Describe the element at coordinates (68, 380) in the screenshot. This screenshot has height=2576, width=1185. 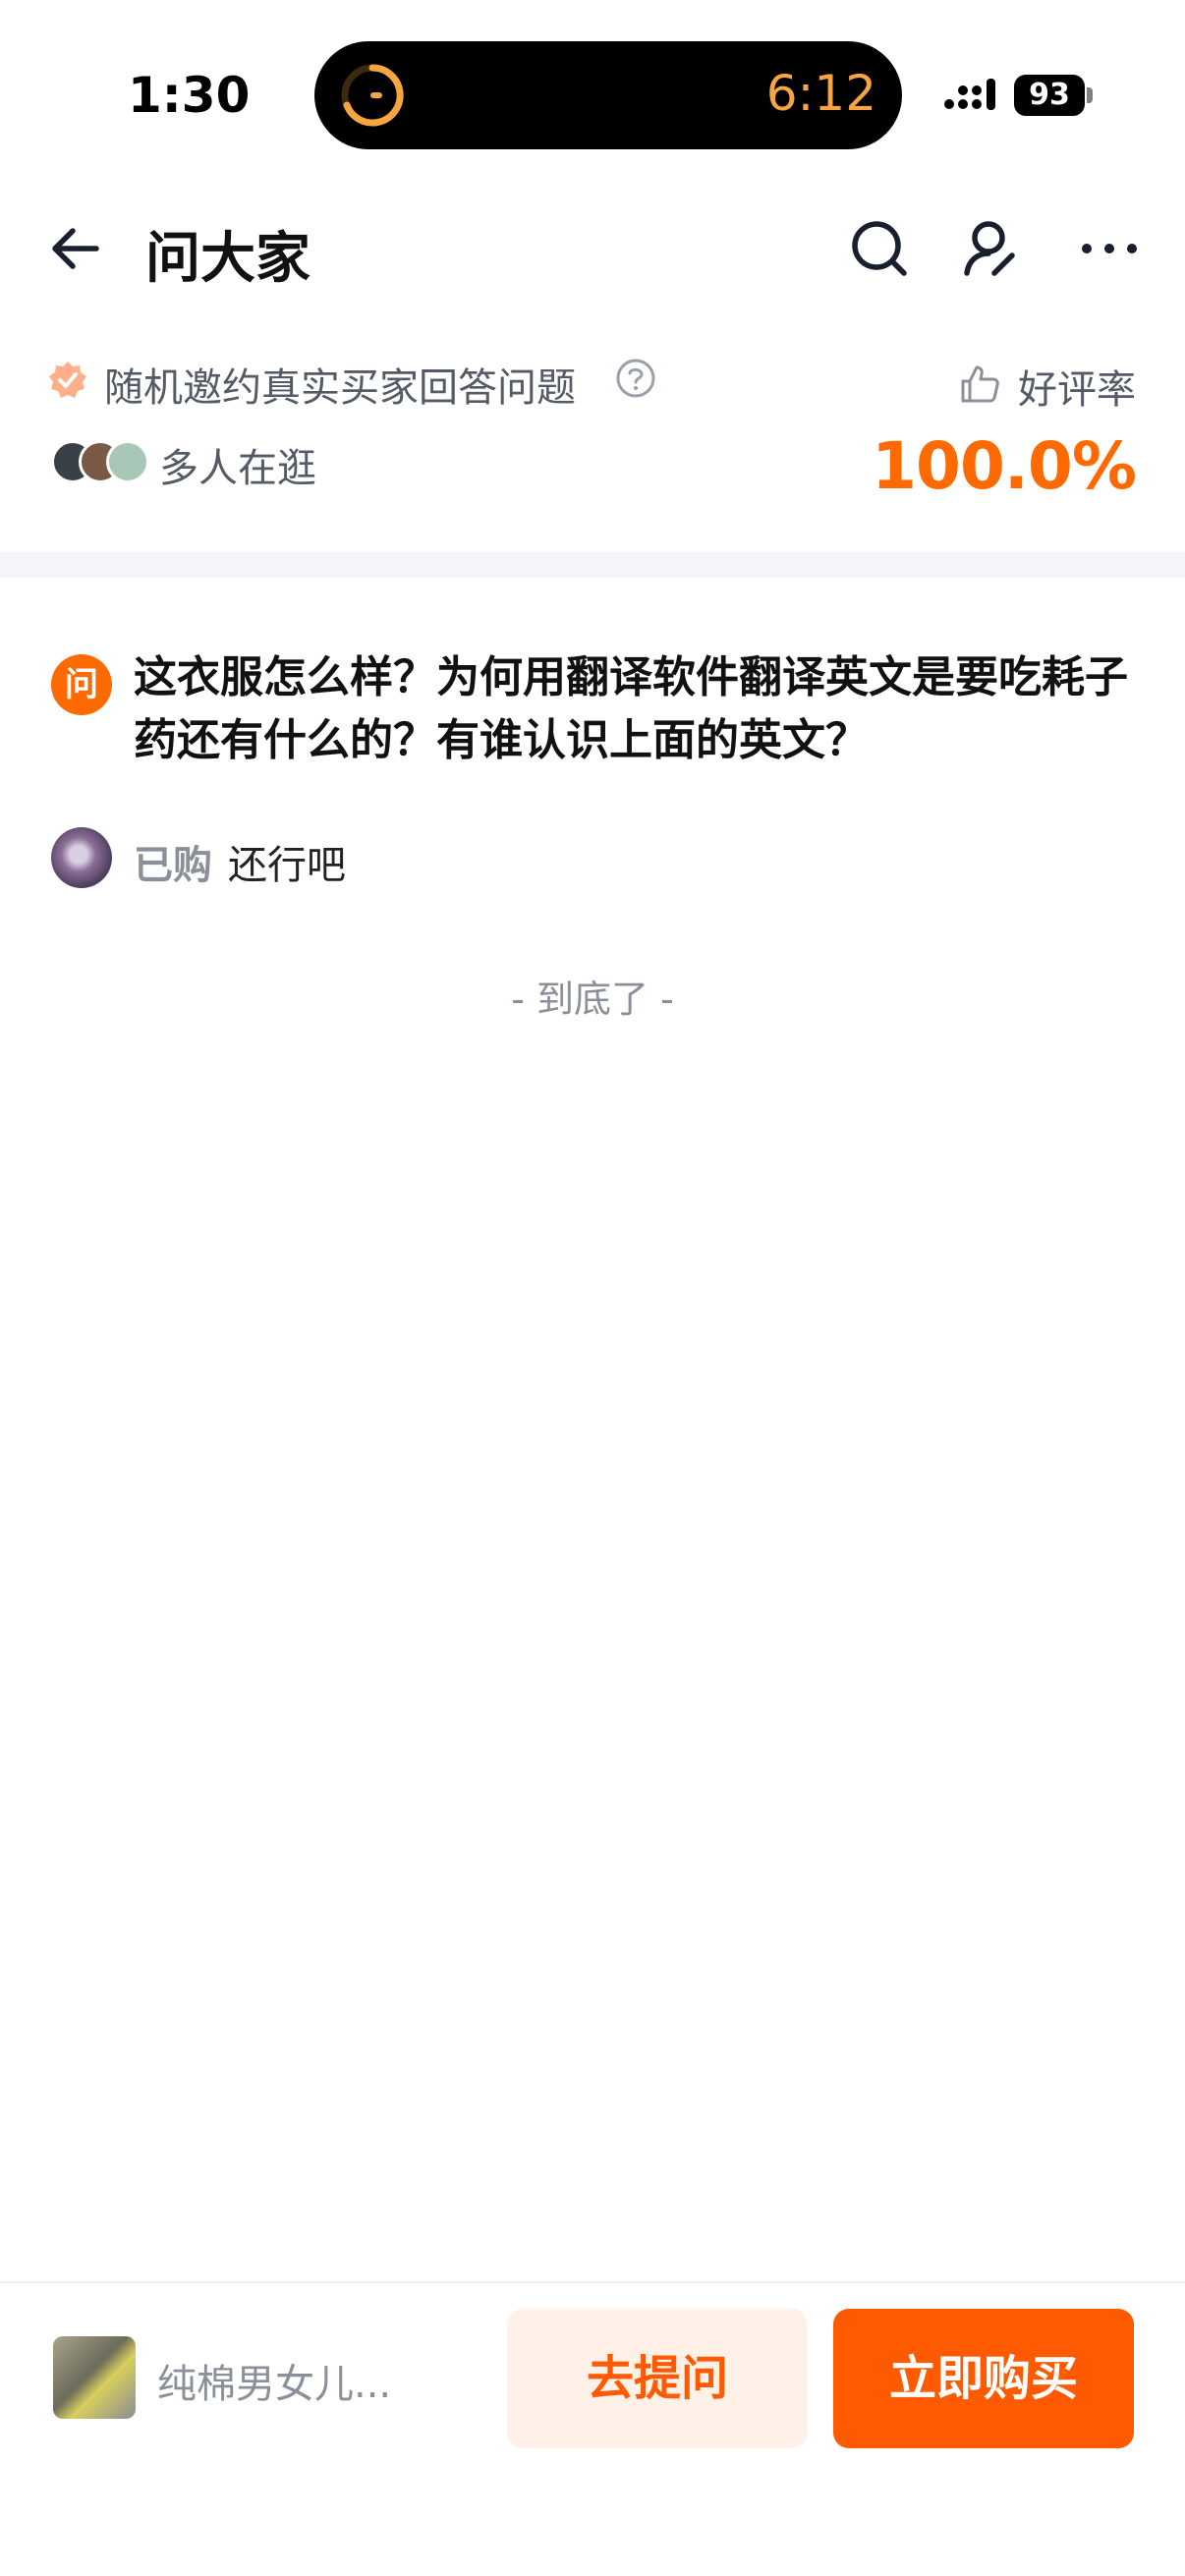
I see `verified-badge-icon` at that location.